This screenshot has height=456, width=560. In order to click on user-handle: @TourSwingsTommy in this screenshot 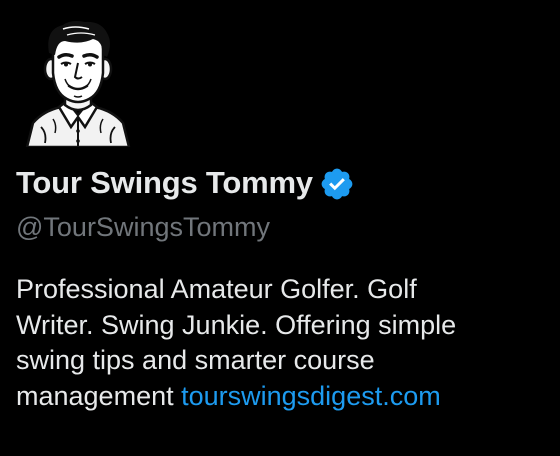, I will do `click(143, 227)`.